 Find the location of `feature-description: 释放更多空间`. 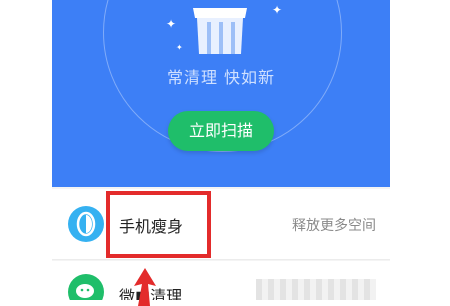

feature-description: 释放更多空间 is located at coordinates (334, 226).